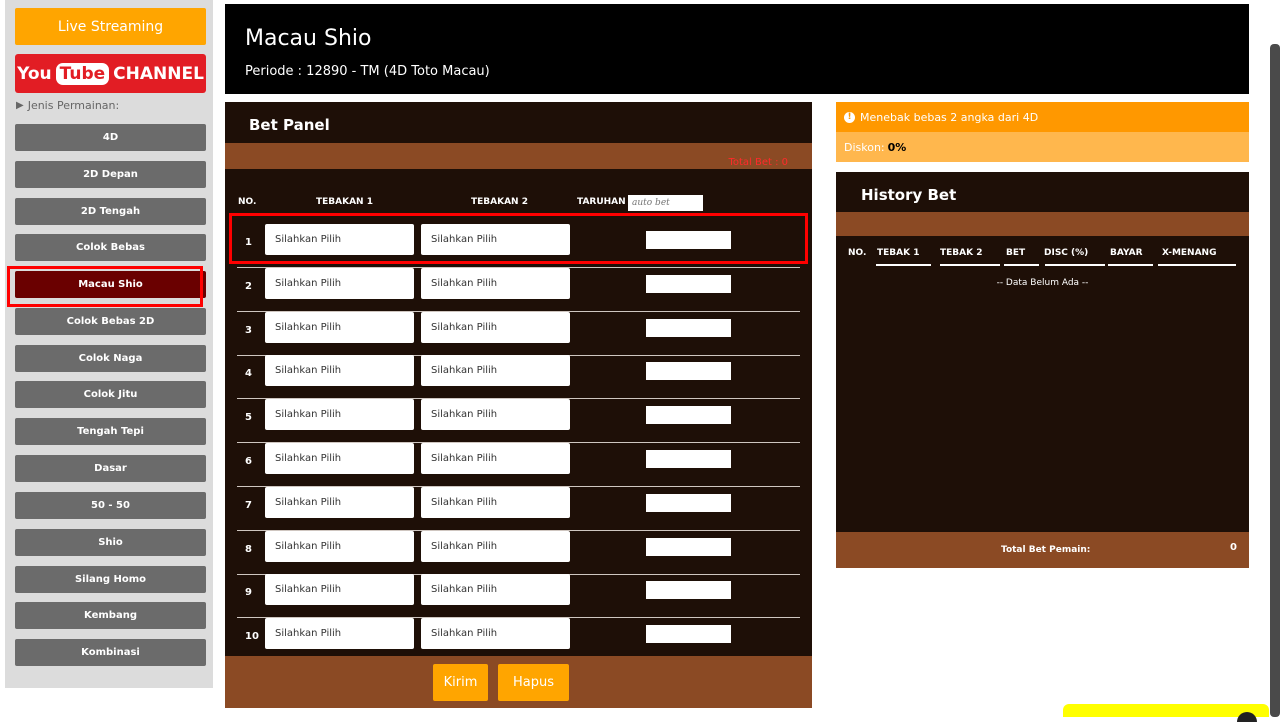 Image resolution: width=1280 pixels, height=722 pixels. I want to click on bet-panel-title: Bet Panel, so click(289, 125).